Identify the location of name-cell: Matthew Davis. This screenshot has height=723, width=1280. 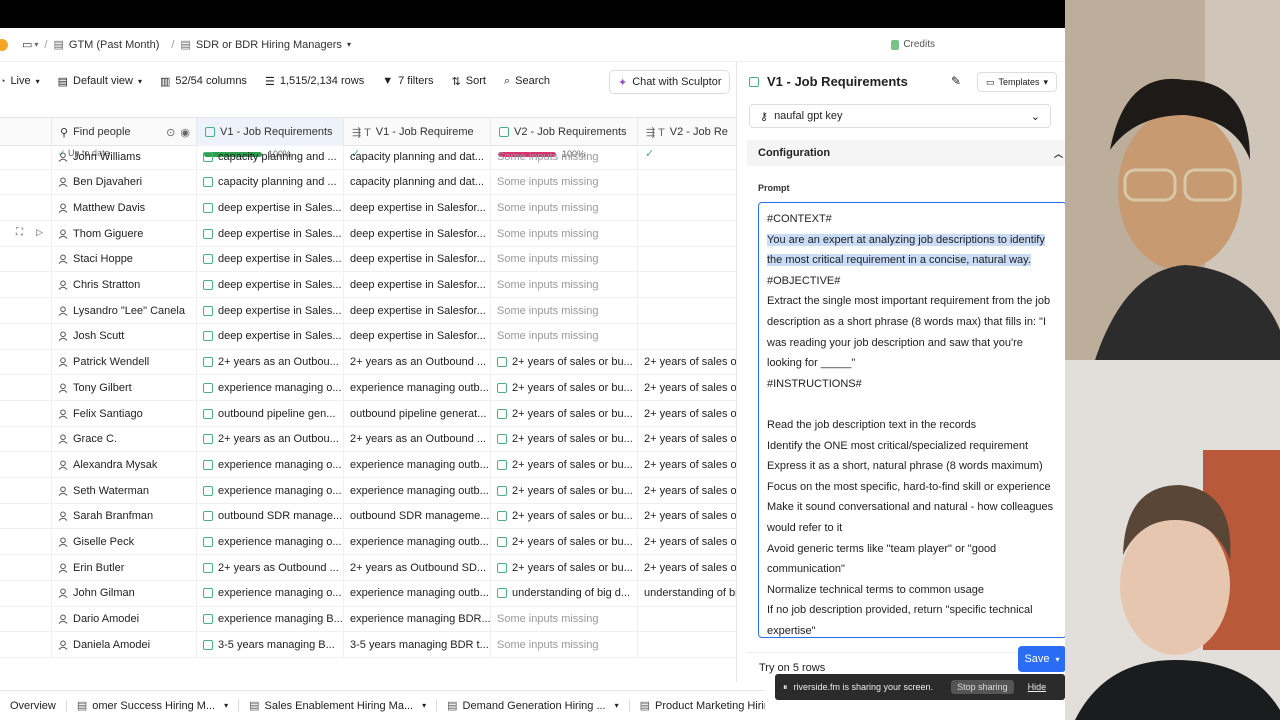
(124, 208).